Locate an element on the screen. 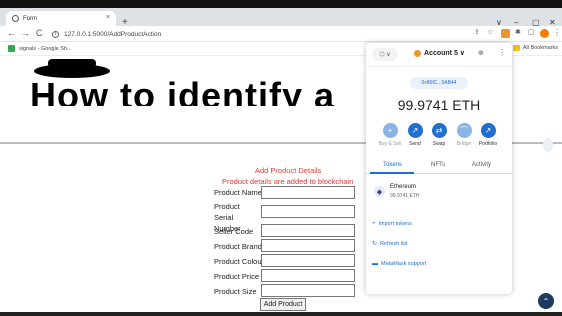  account-selector: Account 5 ∨ is located at coordinates (439, 53).